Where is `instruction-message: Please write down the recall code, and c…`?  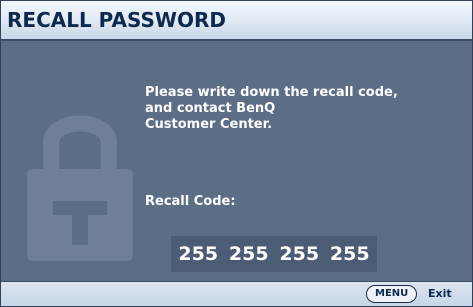
instruction-message: Please write down the recall code, and c… is located at coordinates (295, 109).